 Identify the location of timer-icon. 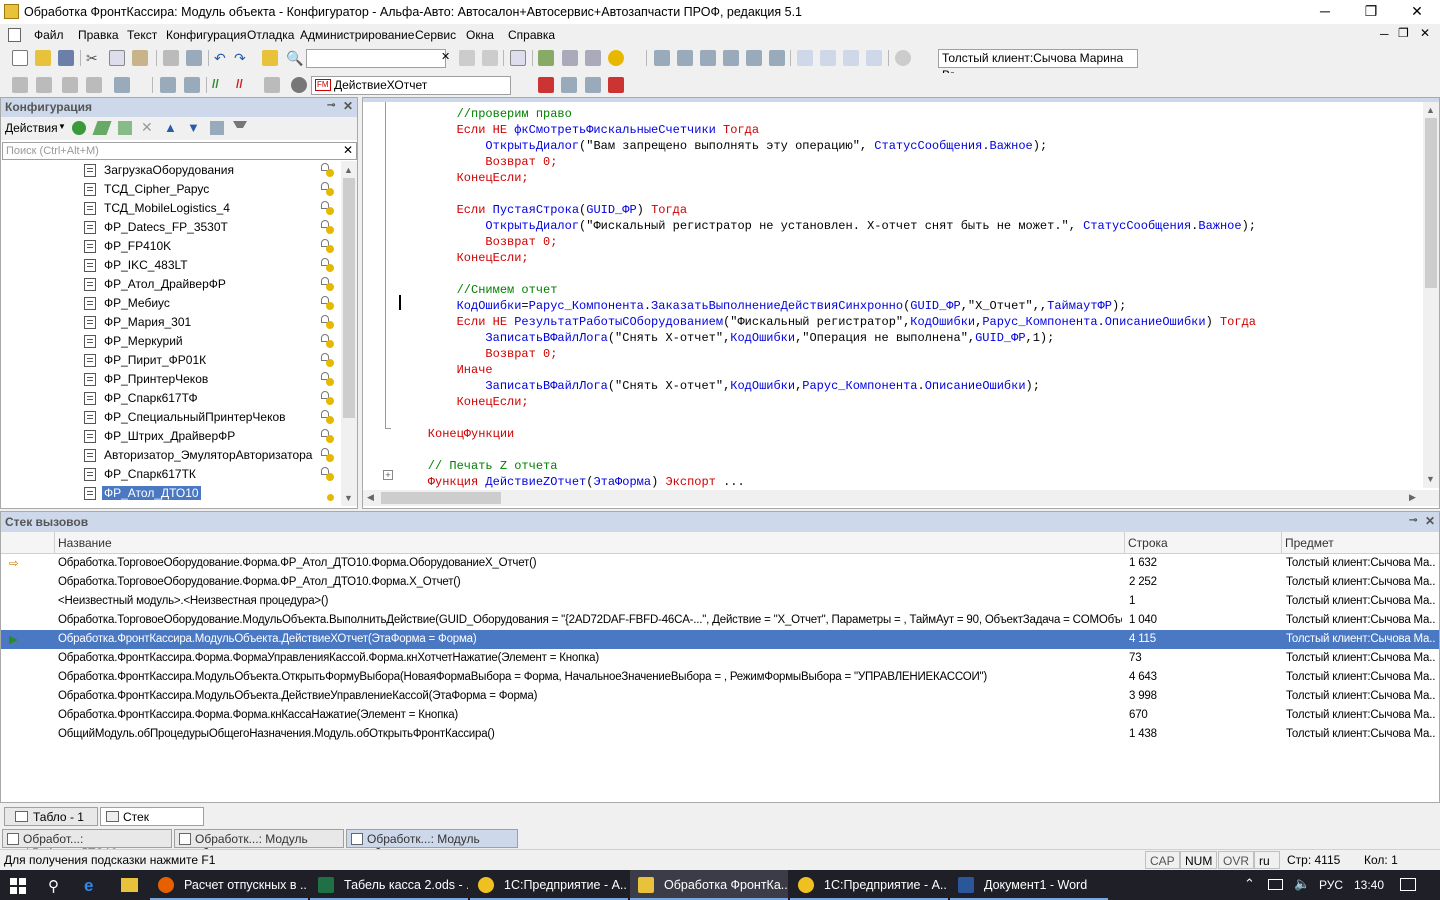
(903, 58).